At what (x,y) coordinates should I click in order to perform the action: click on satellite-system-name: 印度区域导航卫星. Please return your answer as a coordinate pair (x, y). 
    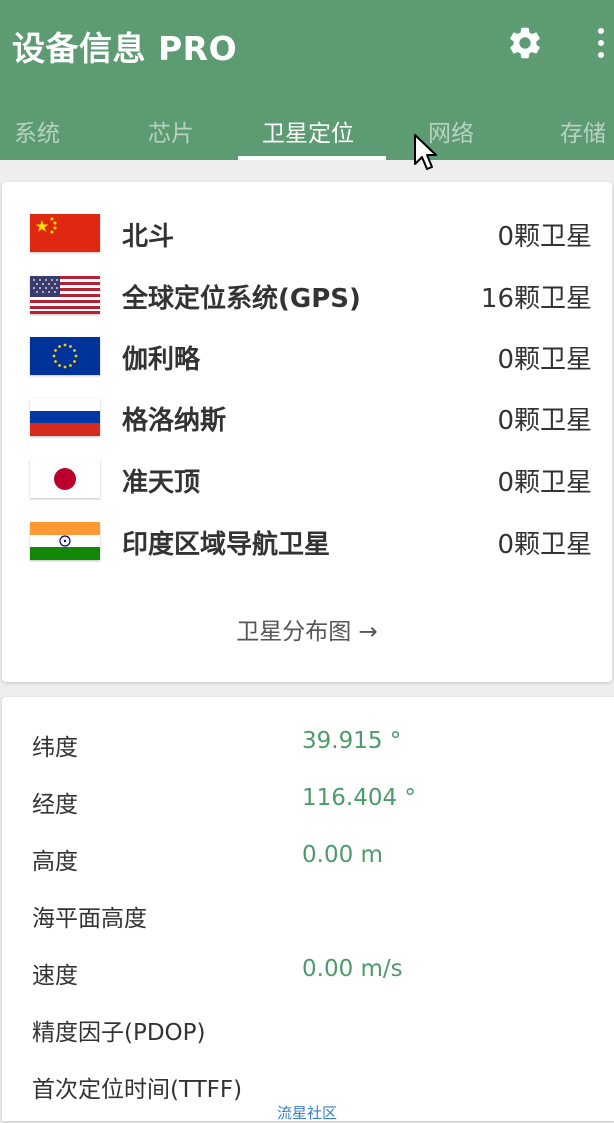
    Looking at the image, I should click on (226, 545).